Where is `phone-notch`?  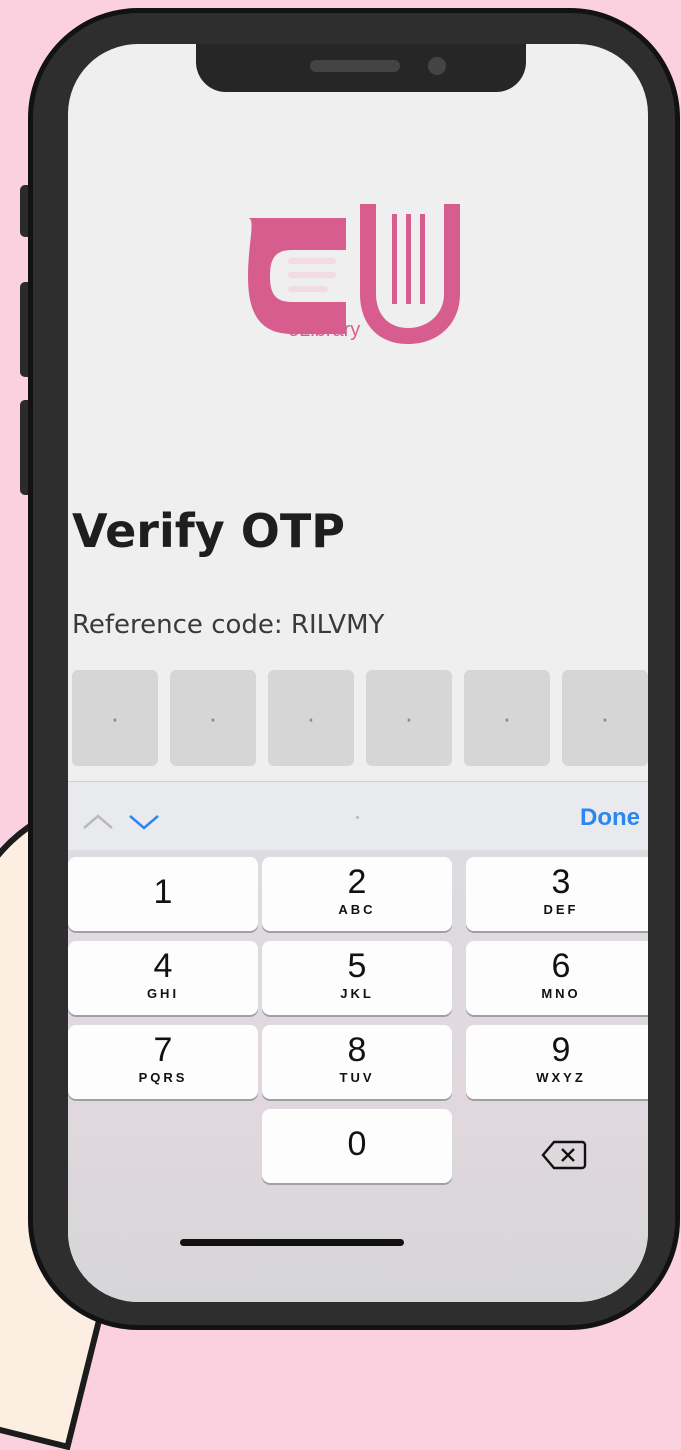 phone-notch is located at coordinates (361, 68).